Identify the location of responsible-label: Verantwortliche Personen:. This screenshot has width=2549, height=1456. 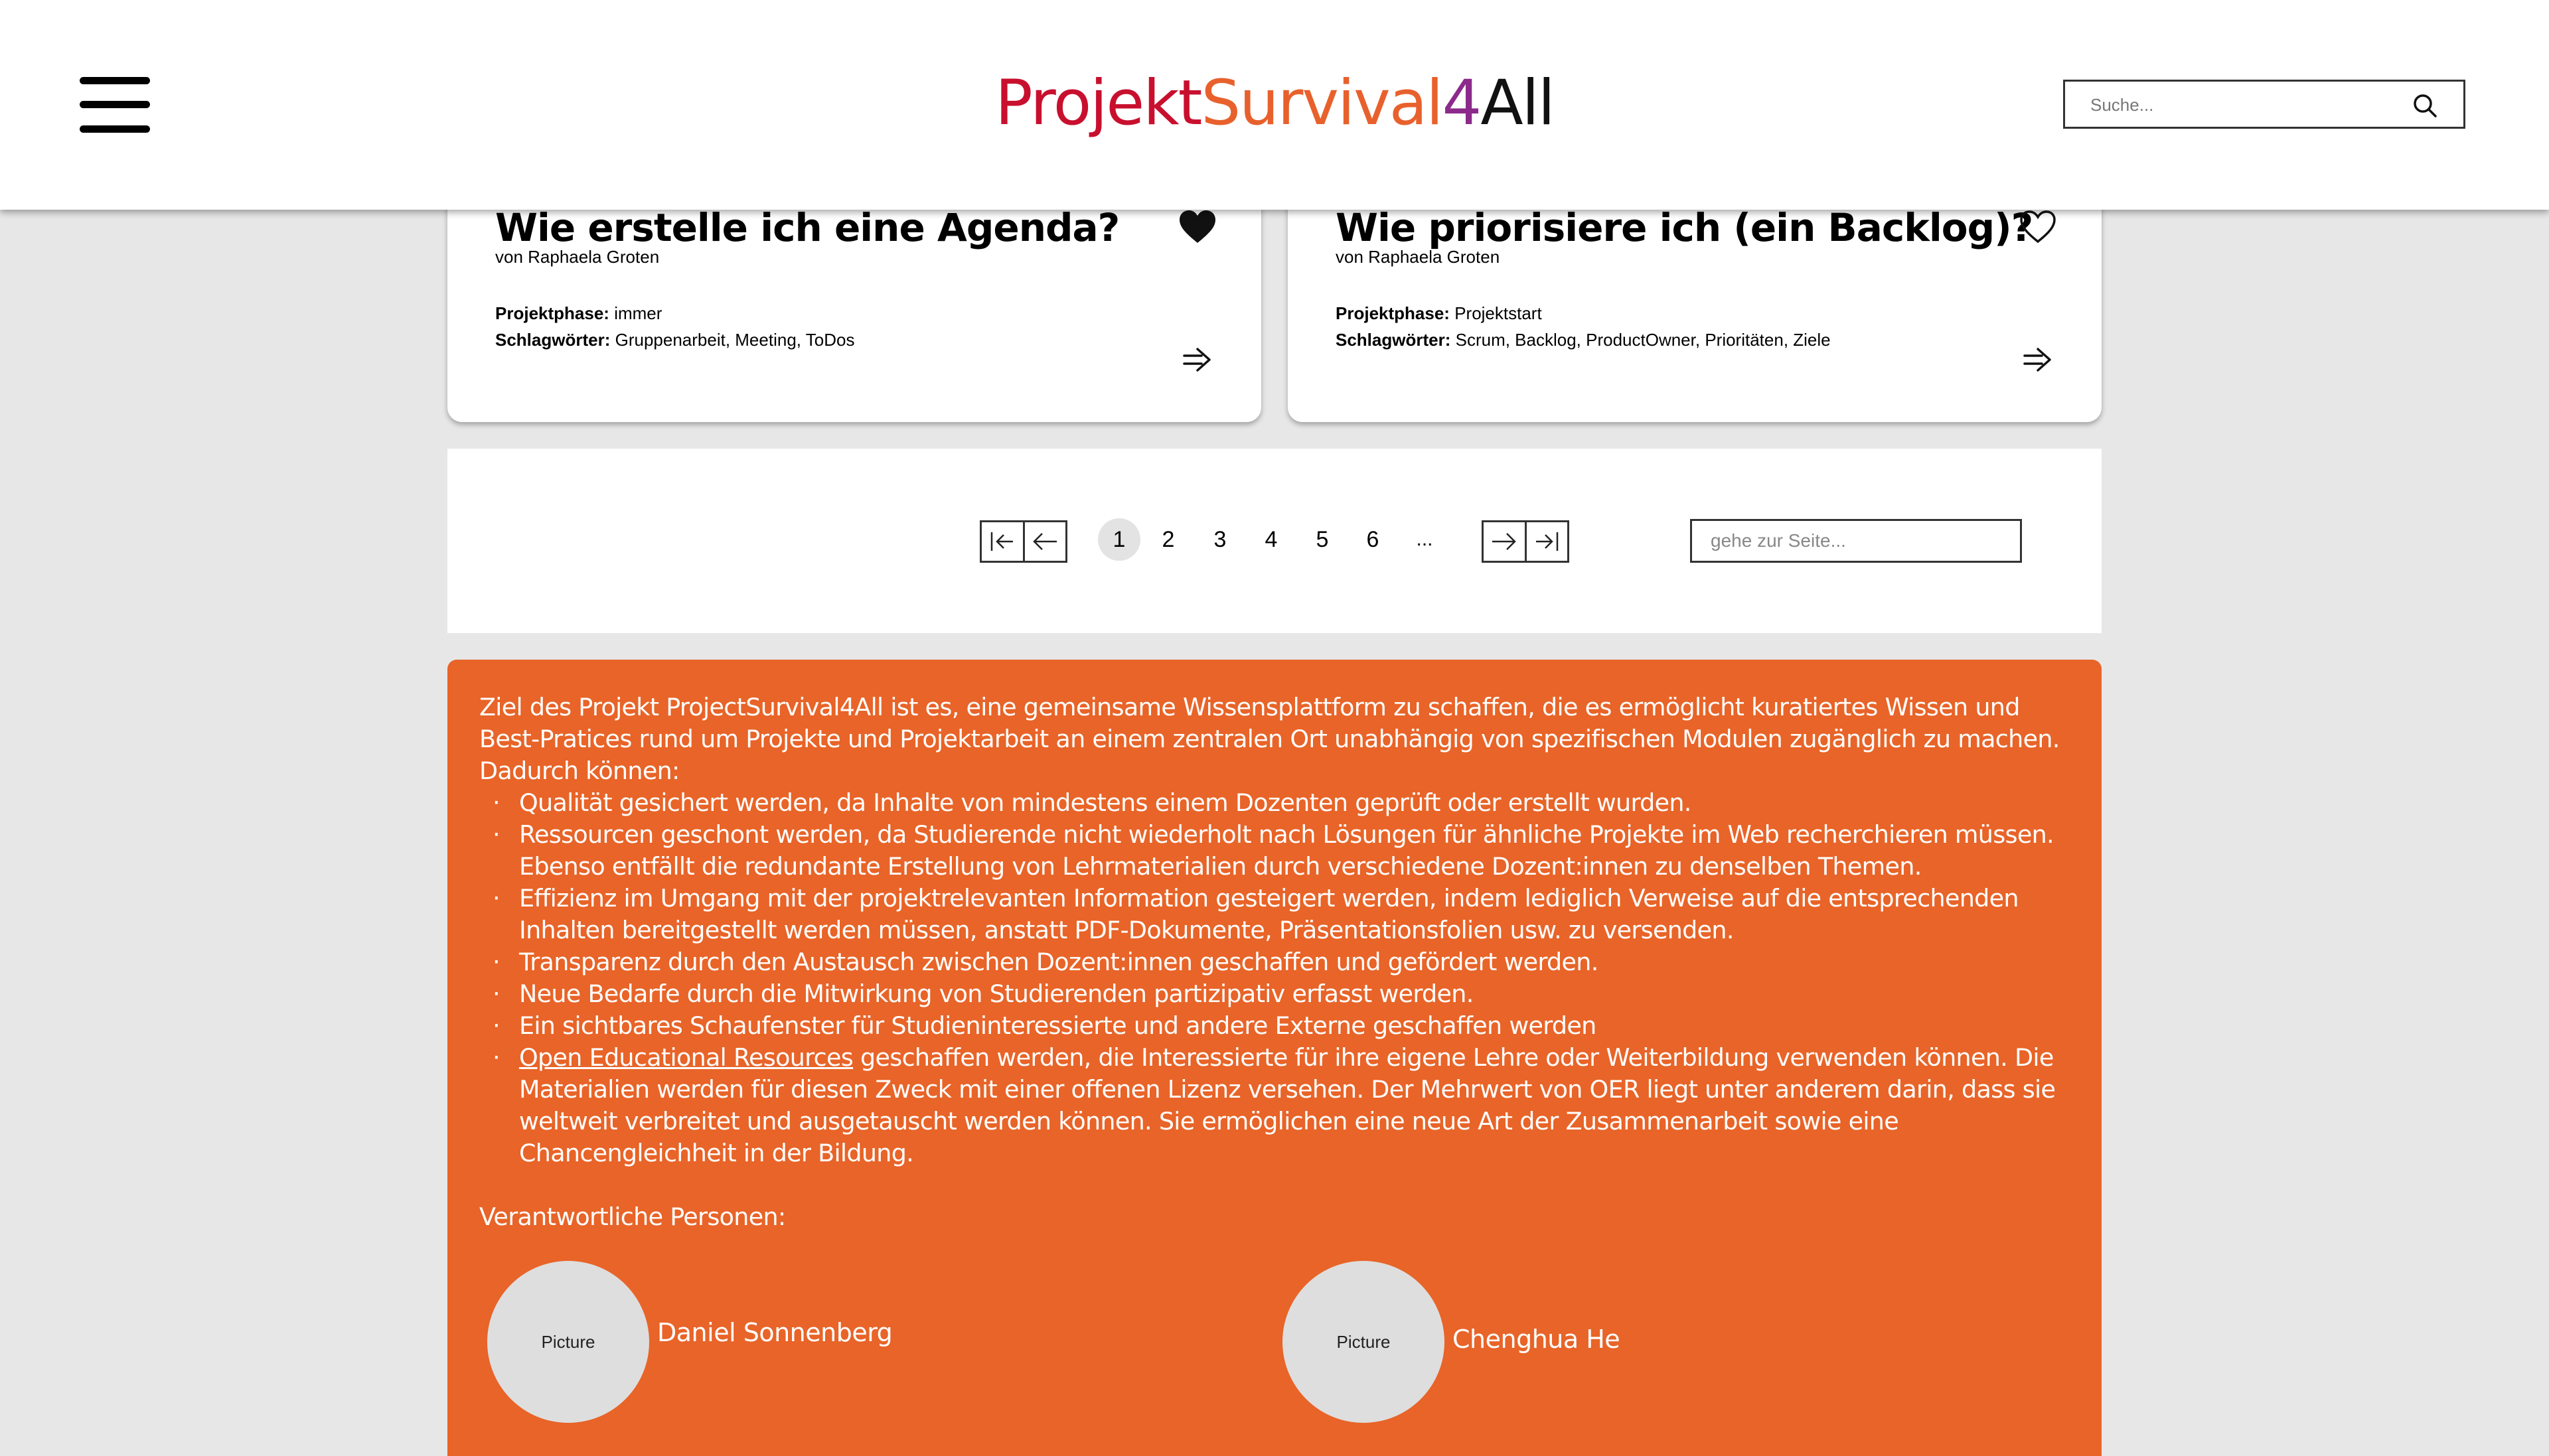
(632, 1216).